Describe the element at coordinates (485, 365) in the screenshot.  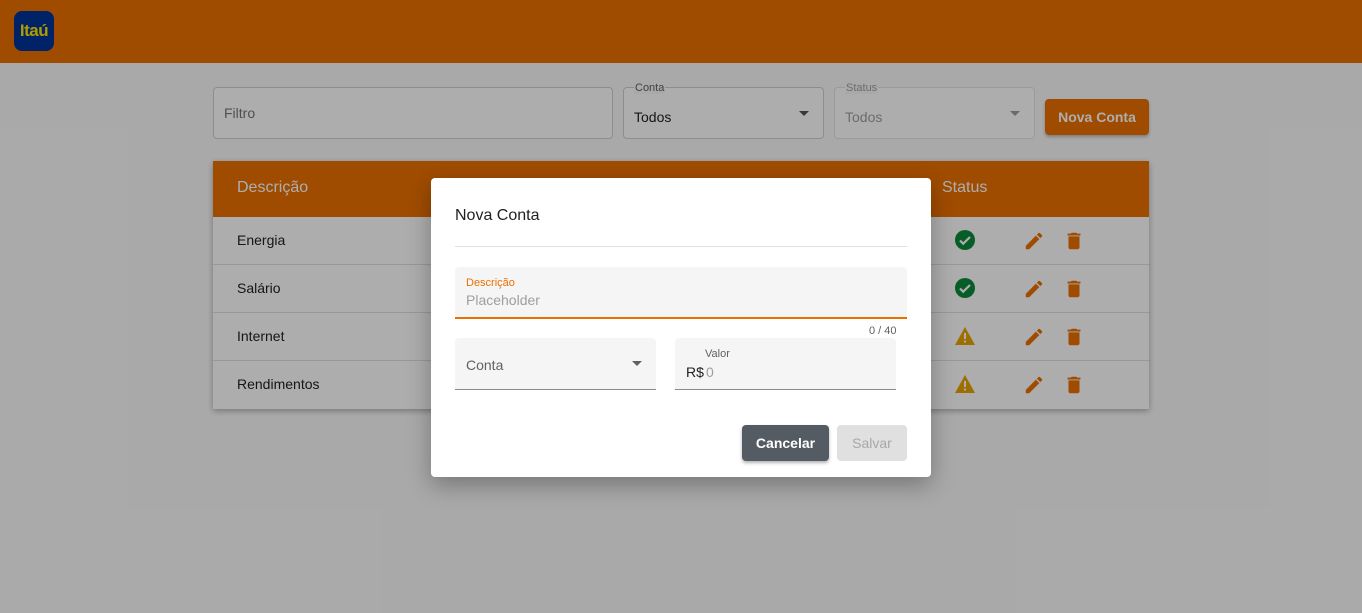
I see `conta-placeholder: Conta` at that location.